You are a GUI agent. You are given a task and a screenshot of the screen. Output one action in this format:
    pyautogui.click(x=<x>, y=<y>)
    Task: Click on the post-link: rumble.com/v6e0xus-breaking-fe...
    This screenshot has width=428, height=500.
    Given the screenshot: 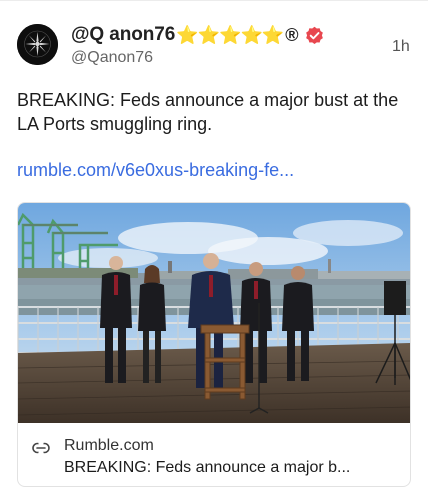 What is the action you would take?
    pyautogui.click(x=155, y=170)
    